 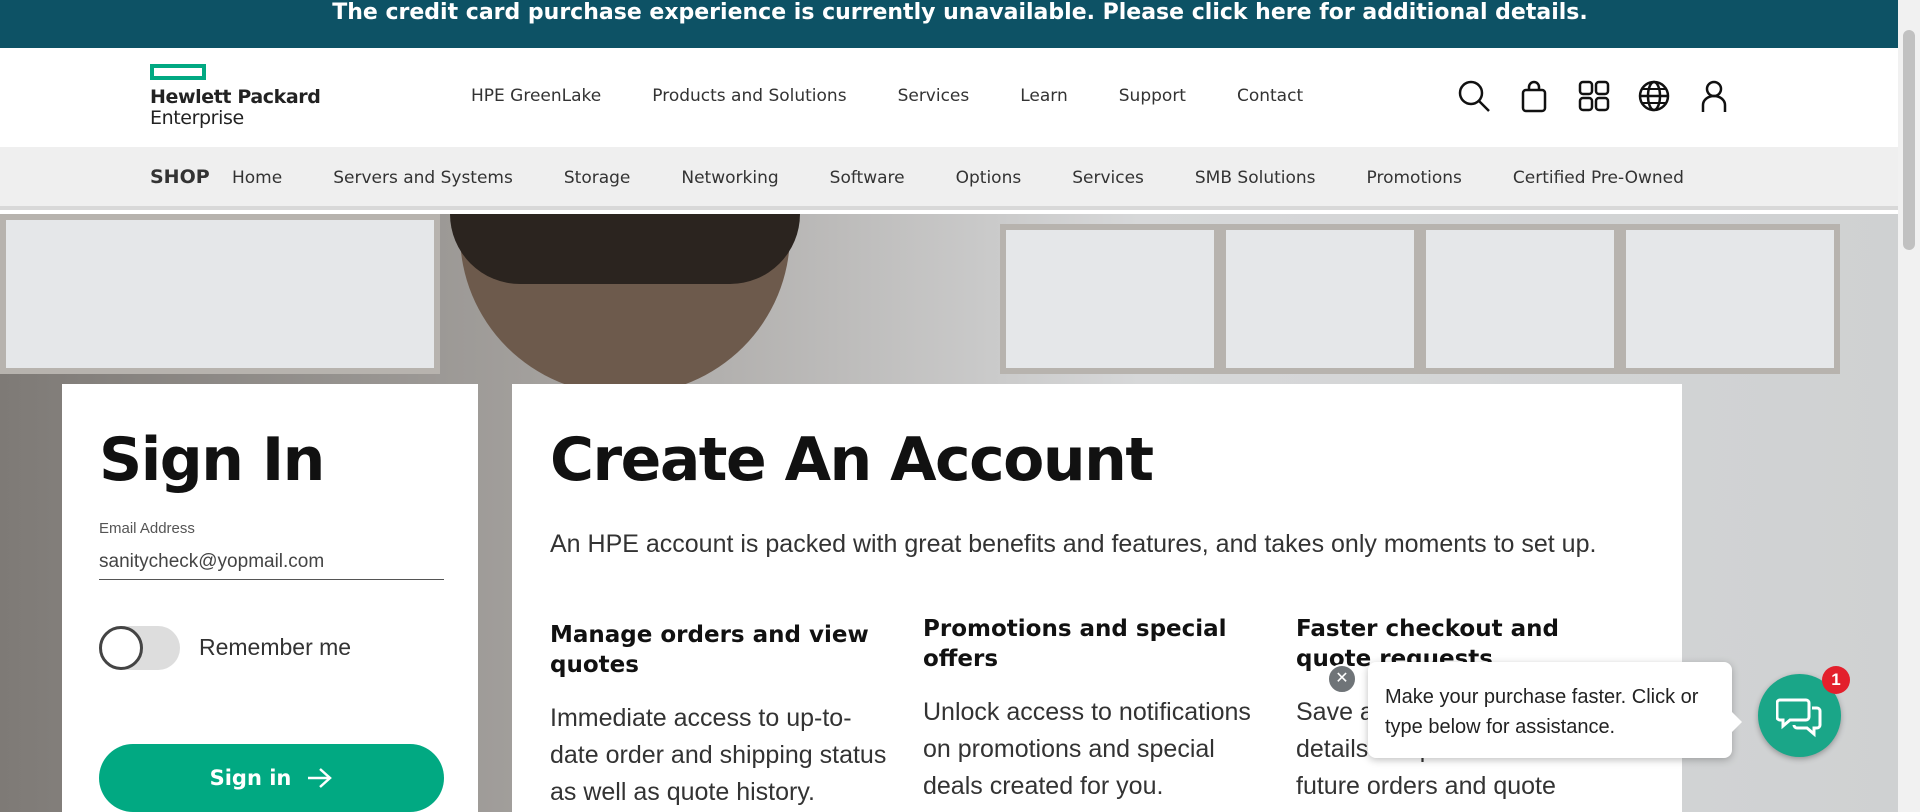 I want to click on shop-nav-servers-and-systems: Servers and Systems, so click(x=423, y=178).